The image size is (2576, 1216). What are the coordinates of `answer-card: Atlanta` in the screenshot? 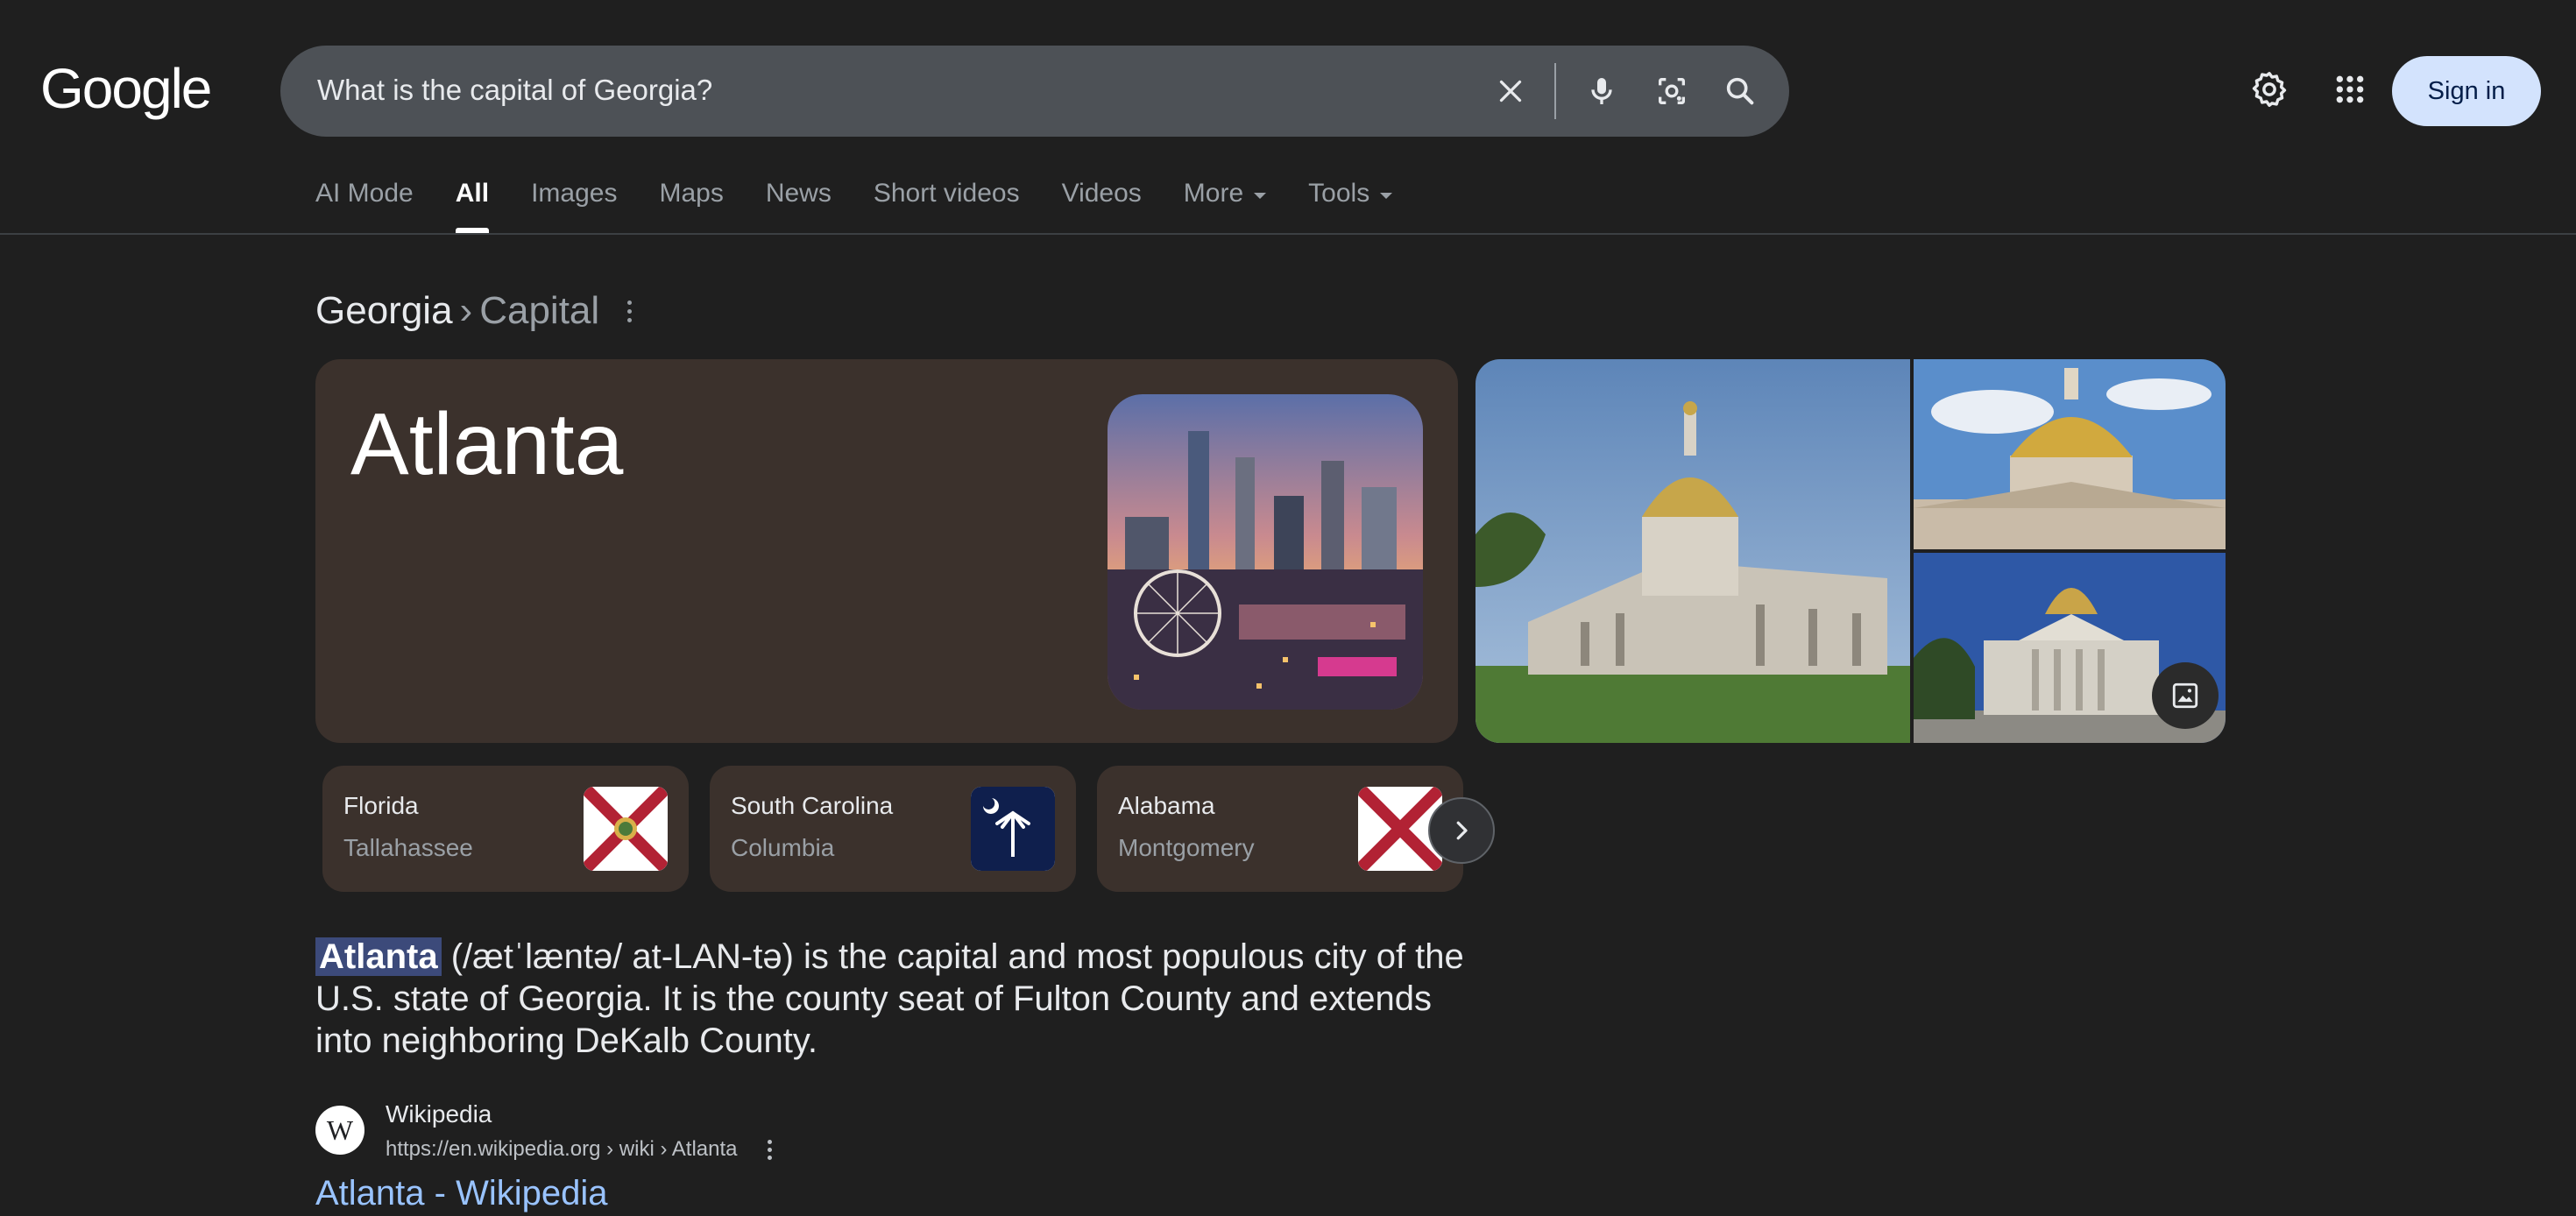 It's located at (886, 551).